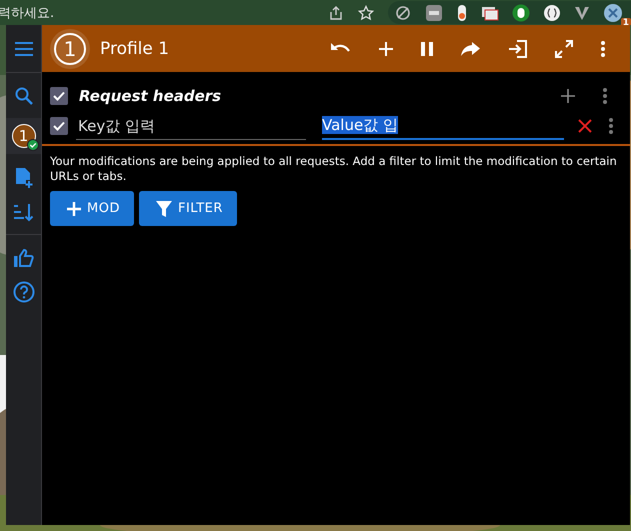  What do you see at coordinates (366, 12) in the screenshot?
I see `star-icon` at bounding box center [366, 12].